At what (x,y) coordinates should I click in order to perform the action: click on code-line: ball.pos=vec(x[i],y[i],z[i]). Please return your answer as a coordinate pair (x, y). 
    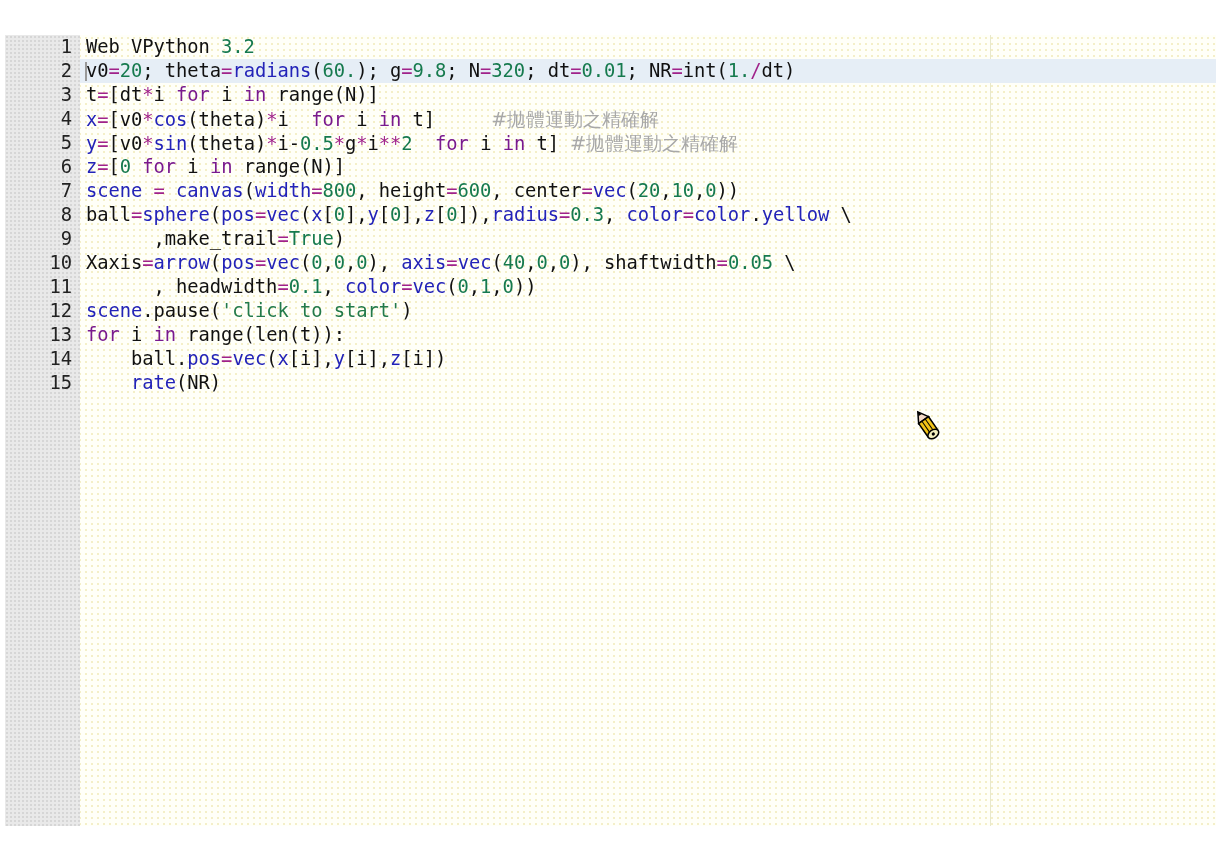
    Looking at the image, I should click on (266, 359).